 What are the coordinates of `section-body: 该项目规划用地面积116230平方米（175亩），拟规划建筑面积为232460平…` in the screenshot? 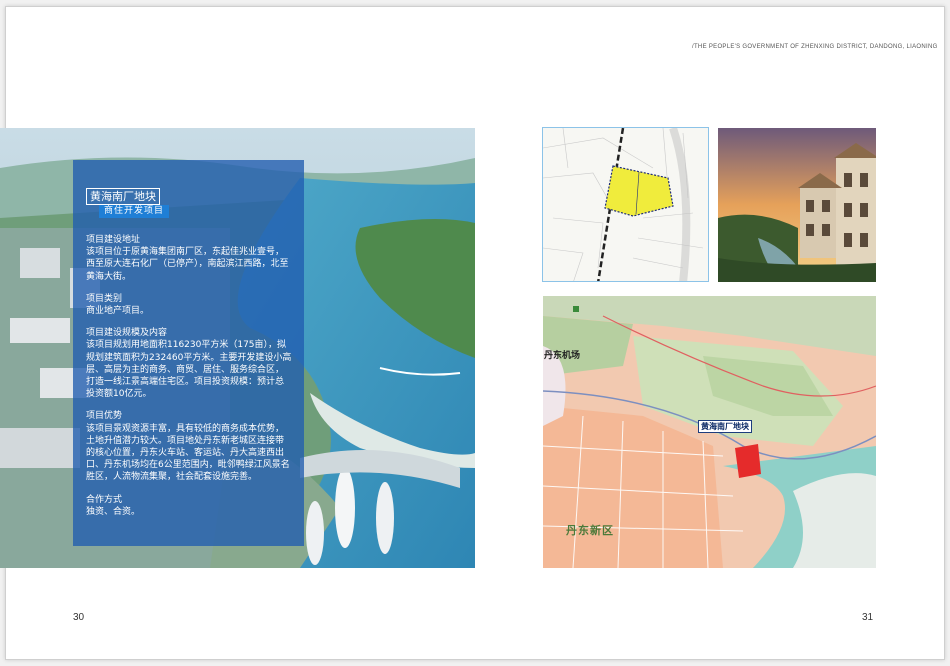 It's located at (189, 370).